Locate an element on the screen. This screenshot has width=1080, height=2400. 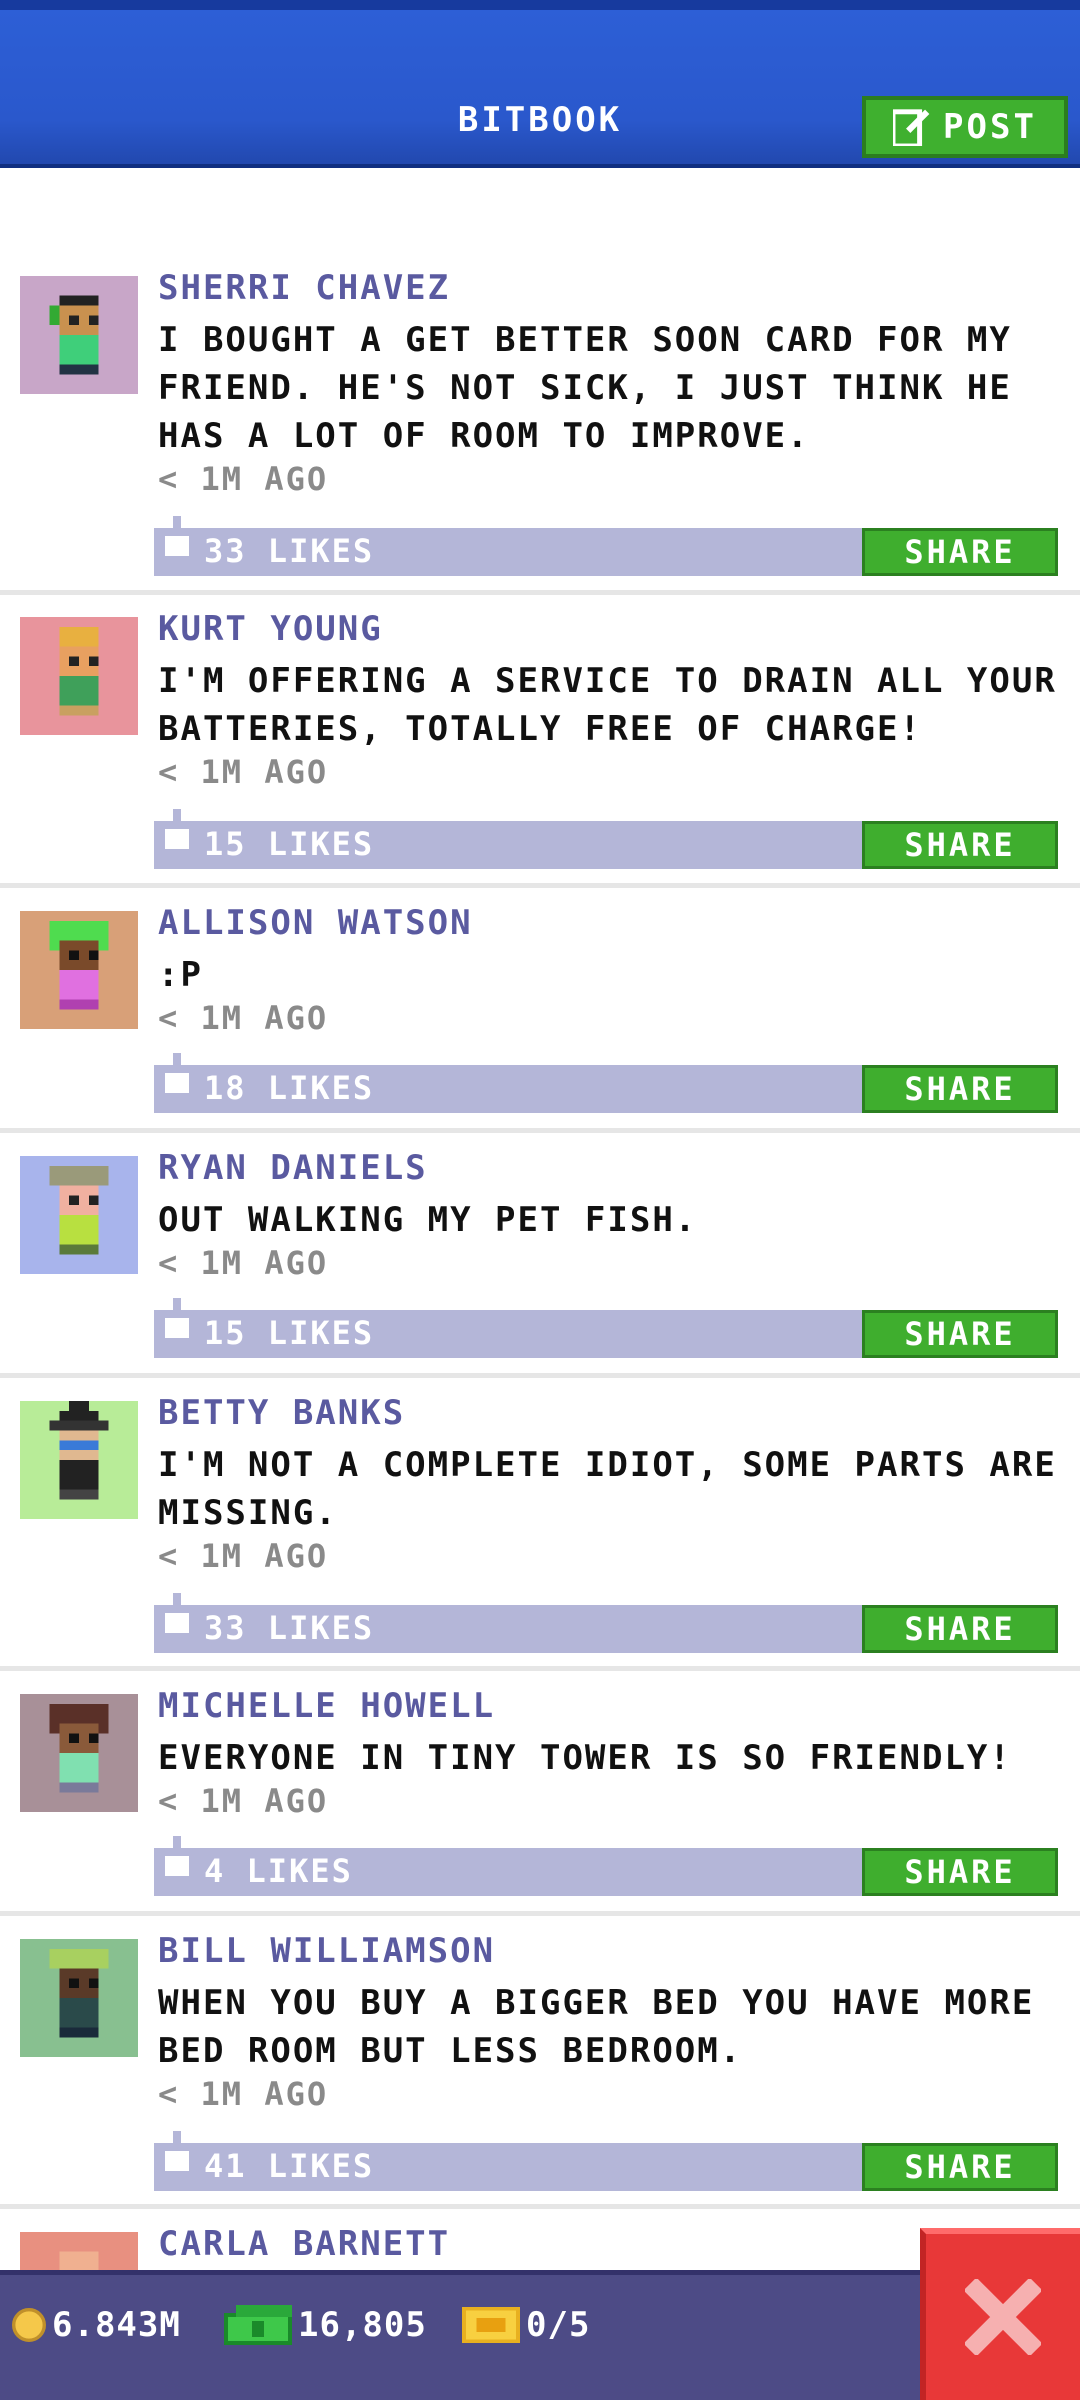
post-author: CARLA BARNETT is located at coordinates (304, 2244).